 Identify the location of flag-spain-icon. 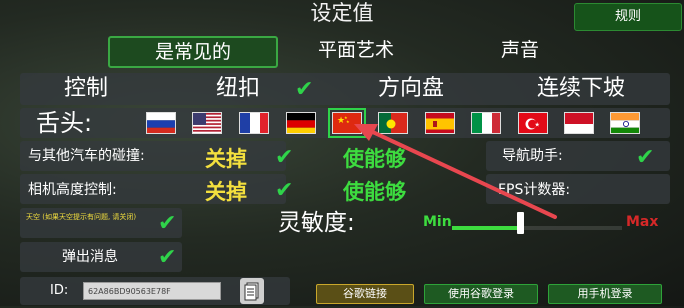
(440, 123).